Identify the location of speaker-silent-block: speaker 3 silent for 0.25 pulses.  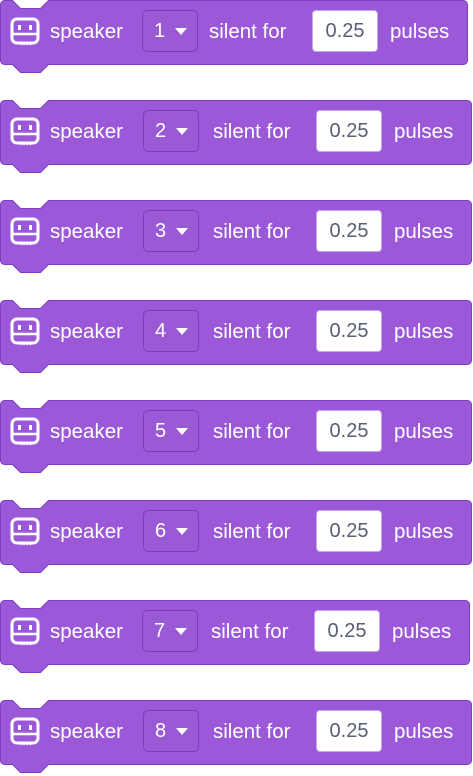
(236, 238).